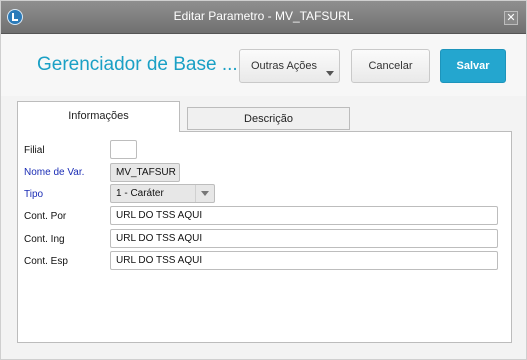 This screenshot has width=527, height=360. Describe the element at coordinates (304, 260) in the screenshot. I see `cont-esp-field: URL DO TSS AQUI` at that location.